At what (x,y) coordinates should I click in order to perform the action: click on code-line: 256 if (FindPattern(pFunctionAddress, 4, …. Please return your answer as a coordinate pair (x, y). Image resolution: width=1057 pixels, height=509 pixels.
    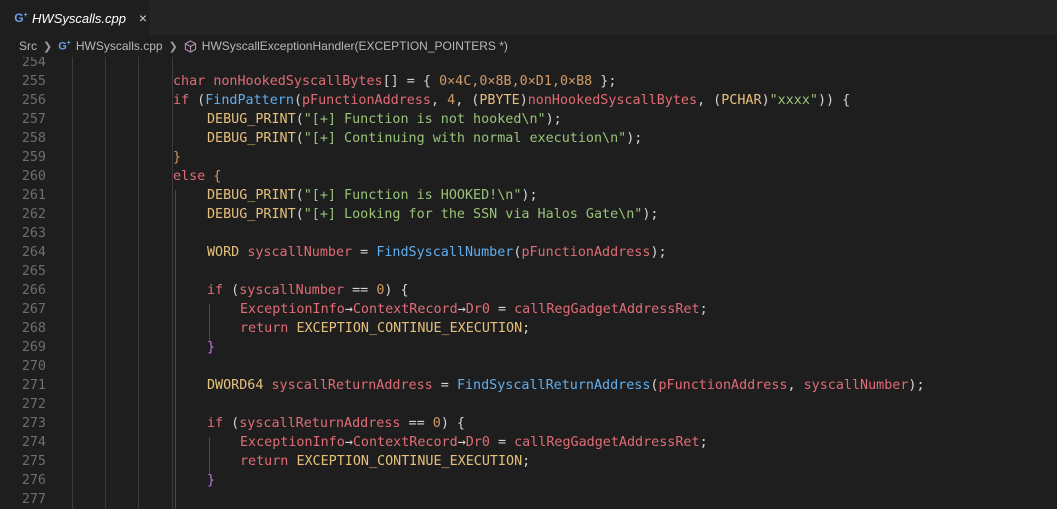
    Looking at the image, I should click on (528, 100).